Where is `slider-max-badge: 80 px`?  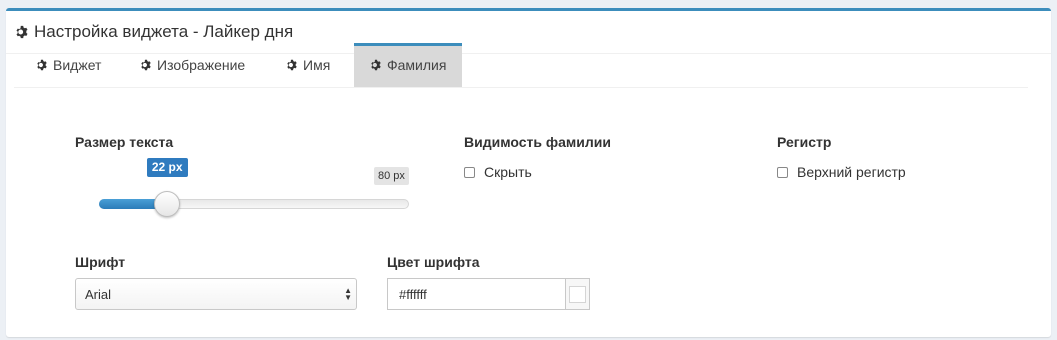 slider-max-badge: 80 px is located at coordinates (391, 176).